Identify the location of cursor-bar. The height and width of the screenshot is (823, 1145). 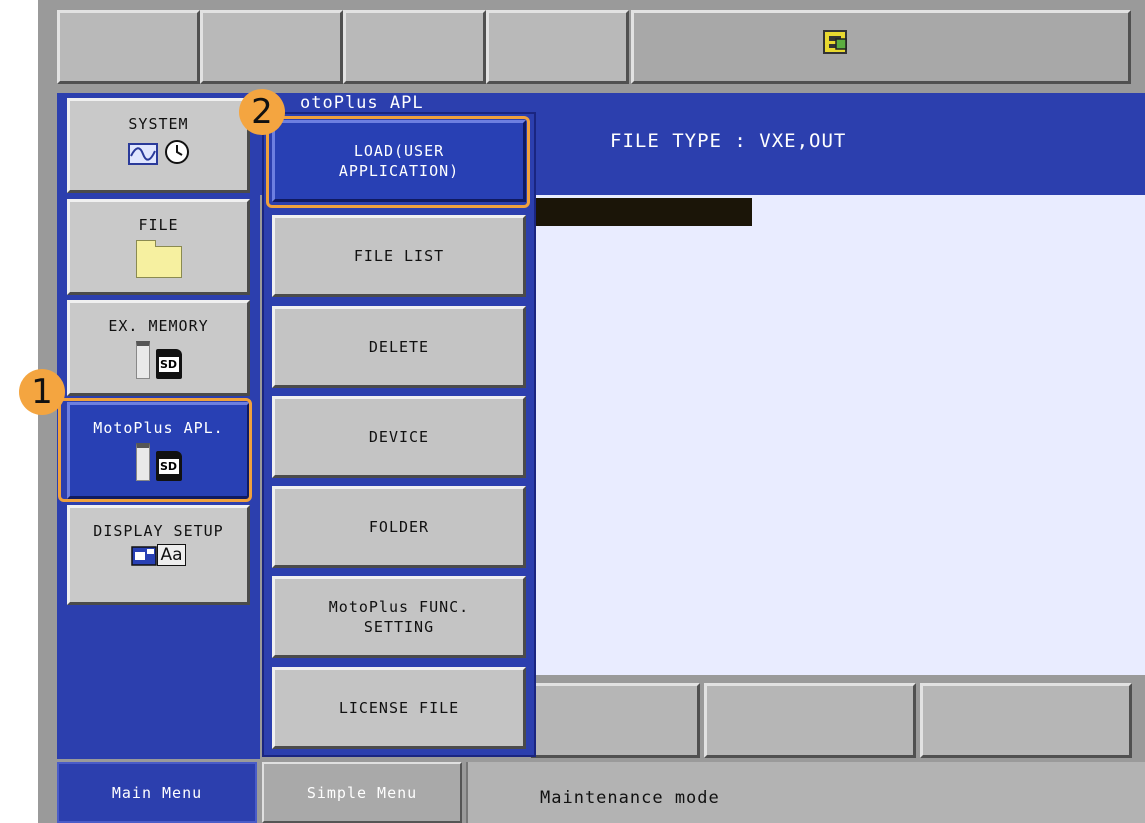
(641, 212).